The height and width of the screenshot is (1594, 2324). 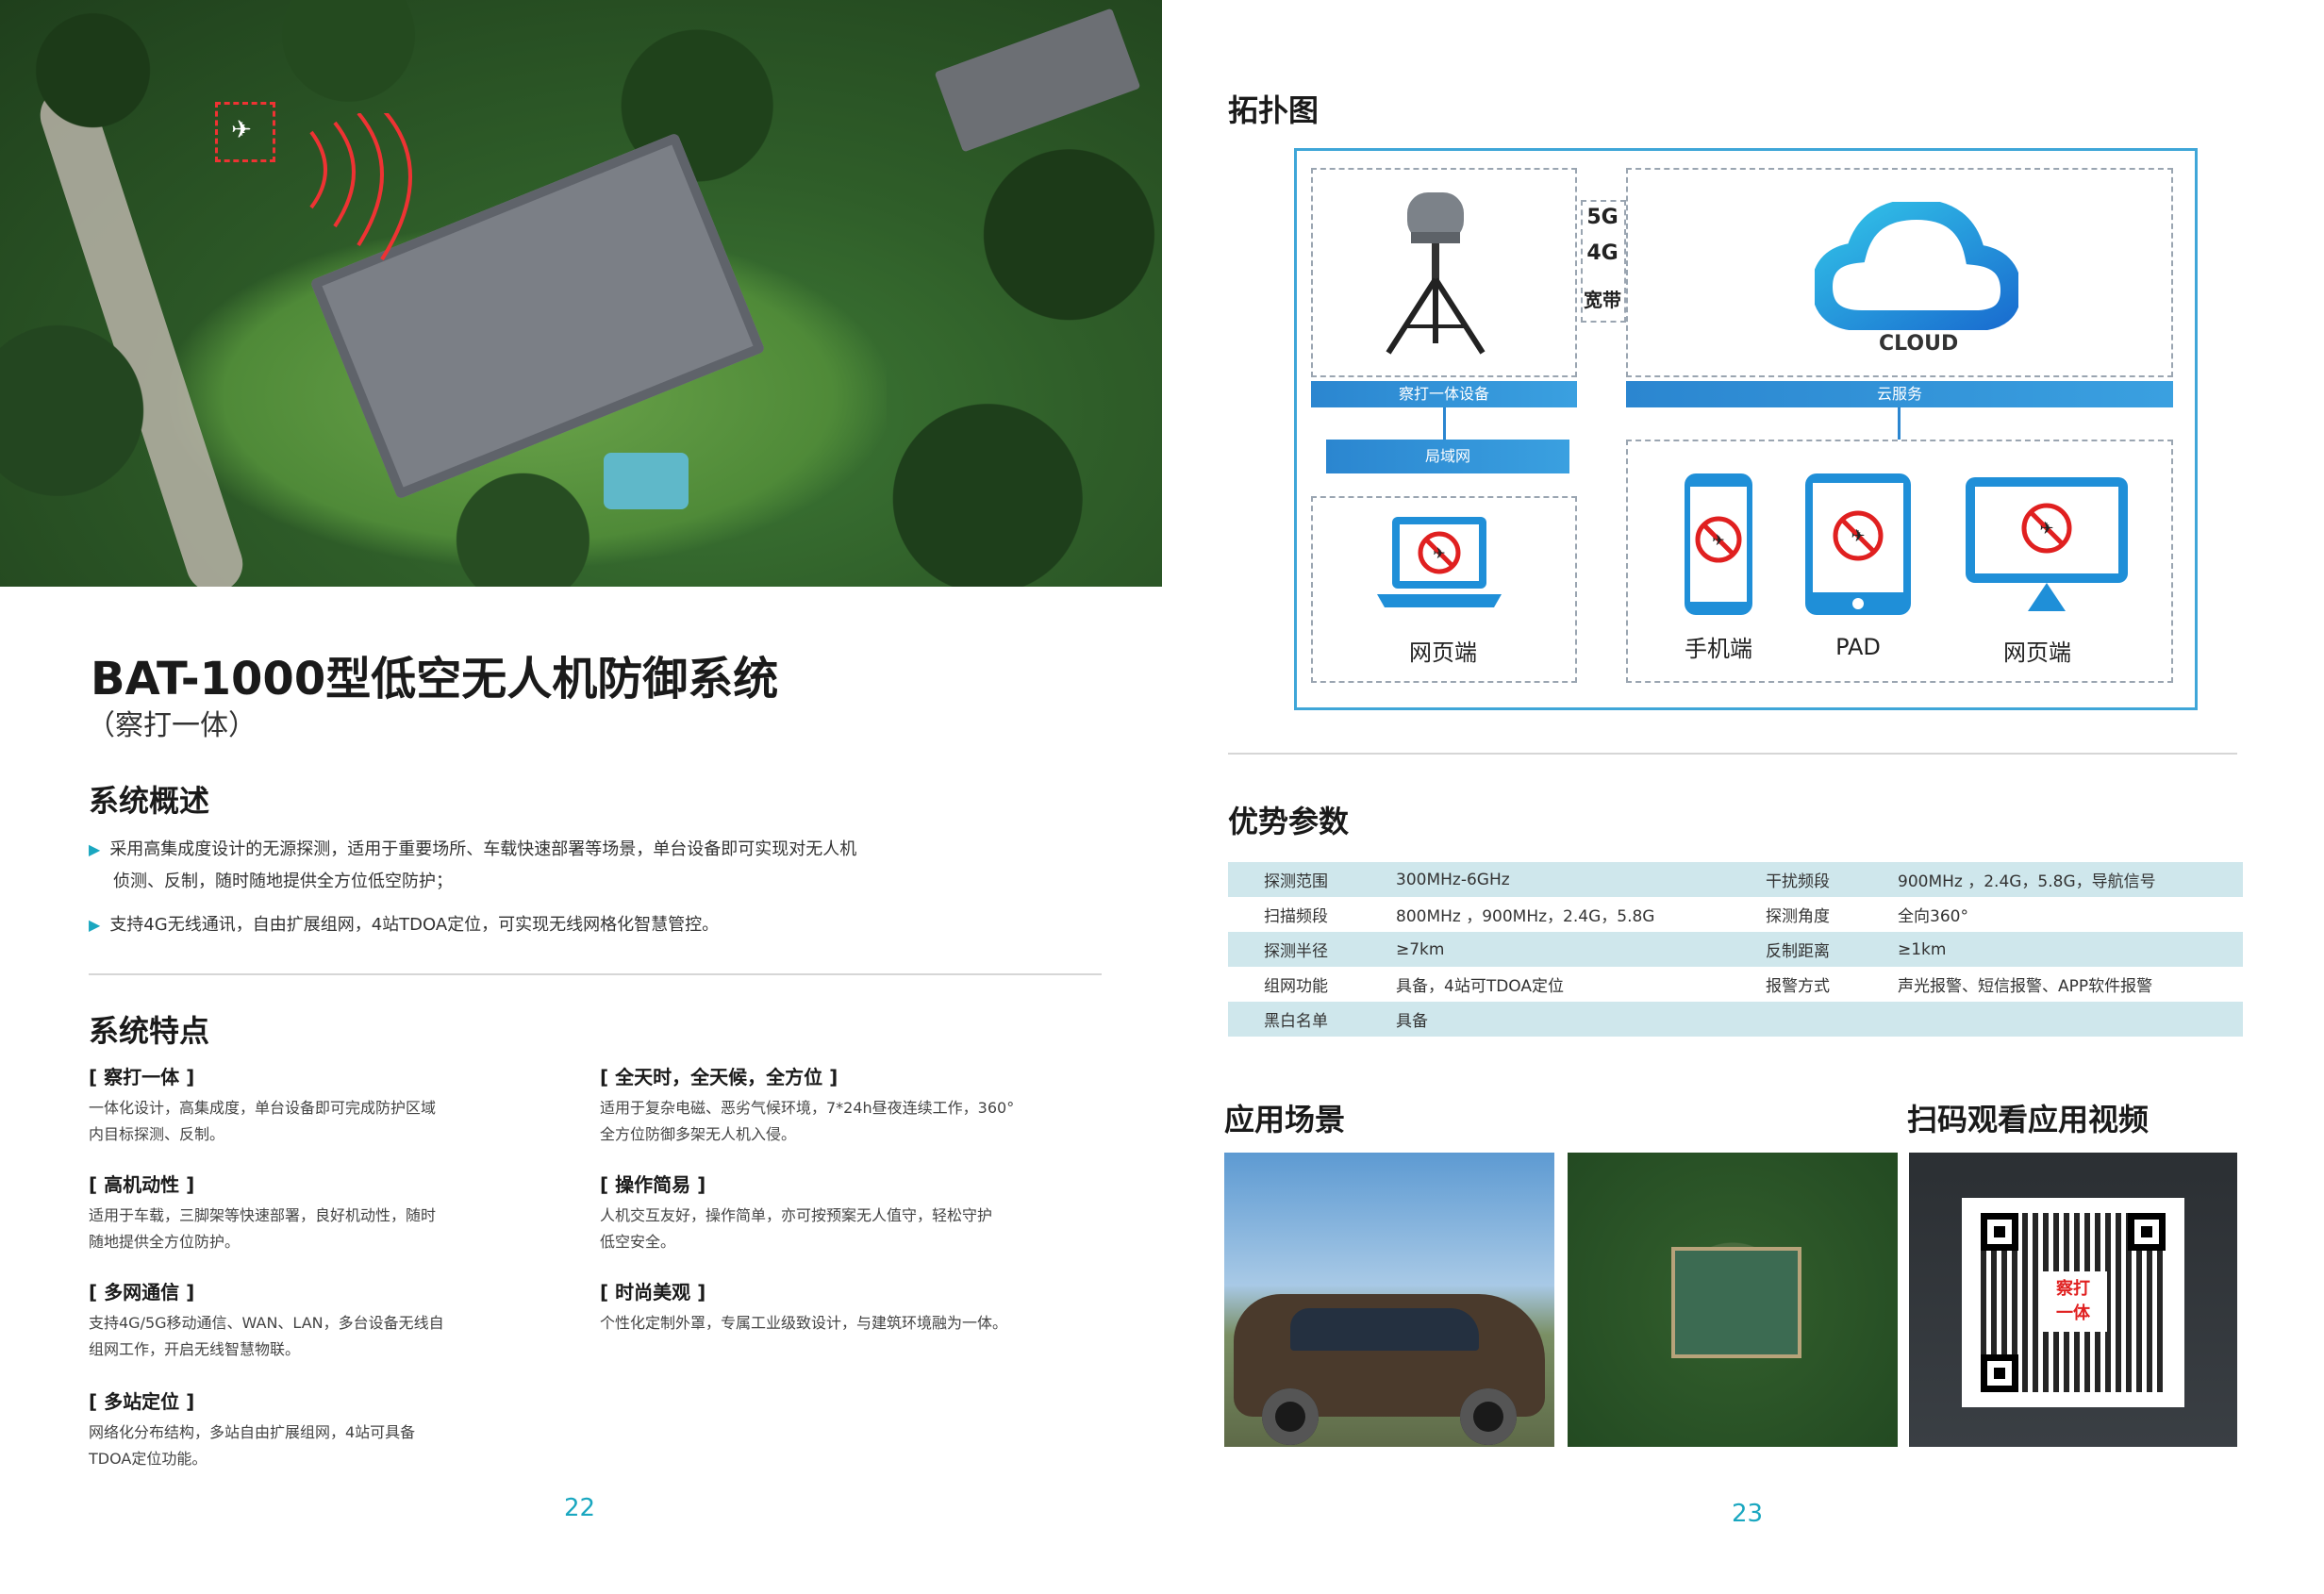 I want to click on features-heading: 系统特点, so click(x=149, y=1031).